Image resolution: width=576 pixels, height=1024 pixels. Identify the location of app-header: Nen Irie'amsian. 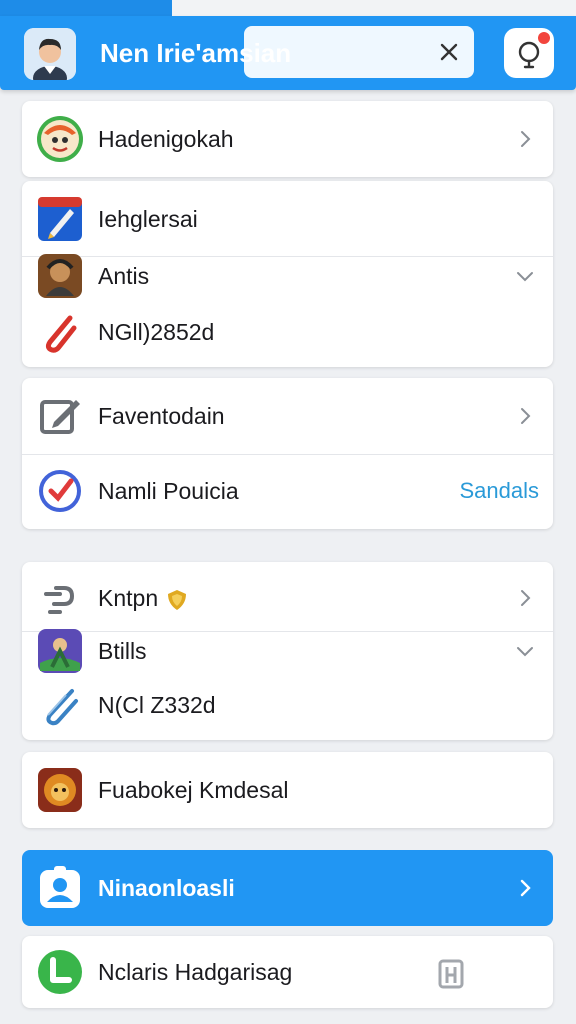
(288, 53).